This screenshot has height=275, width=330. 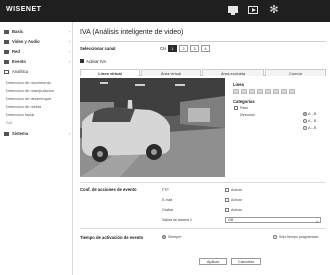 What do you see at coordinates (171, 72) in the screenshot?
I see `tab-virtual-area: Área virtual` at bounding box center [171, 72].